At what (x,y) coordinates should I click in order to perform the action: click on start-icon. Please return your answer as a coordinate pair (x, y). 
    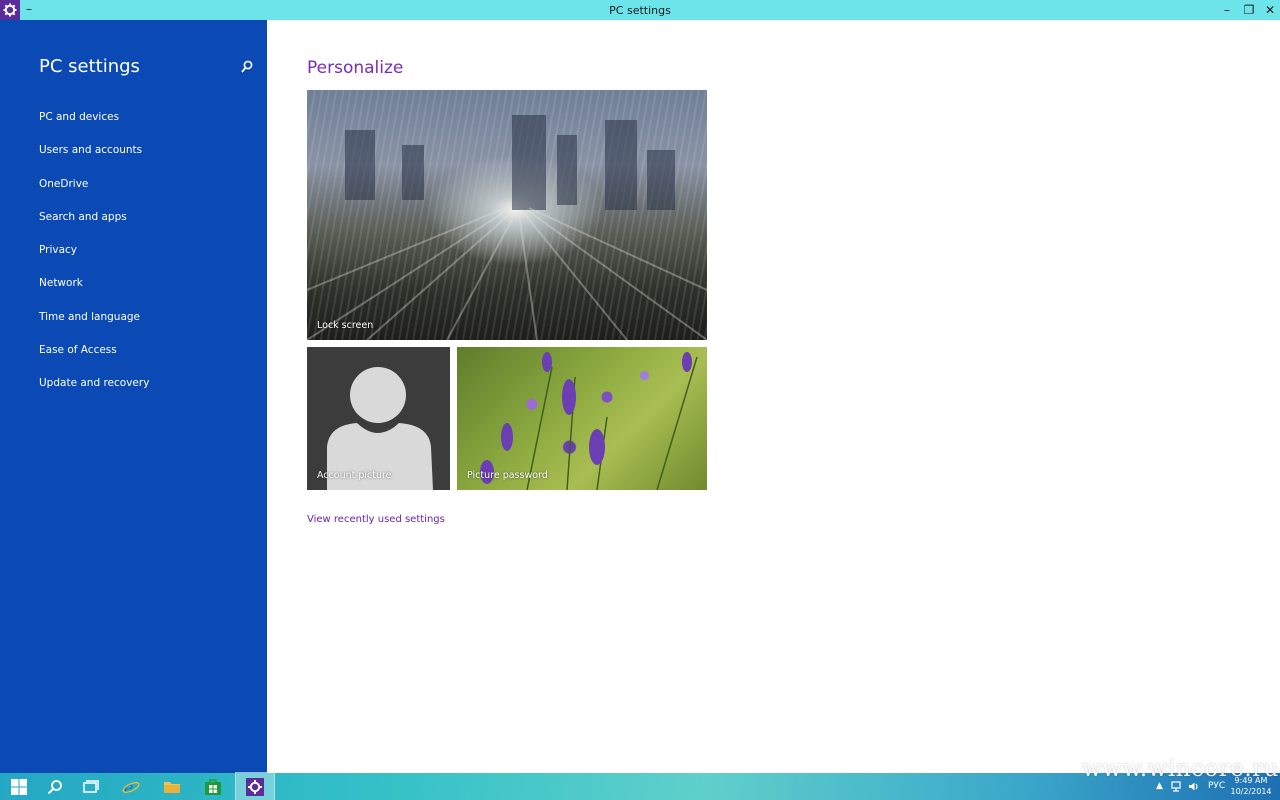
    Looking at the image, I should click on (19, 786).